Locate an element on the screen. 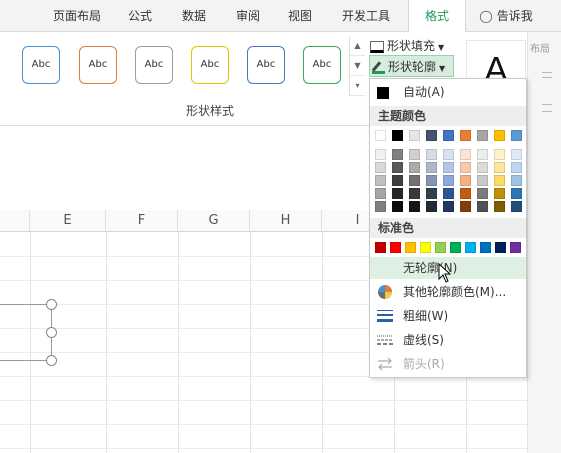  shape-style-6: Abc is located at coordinates (322, 65).